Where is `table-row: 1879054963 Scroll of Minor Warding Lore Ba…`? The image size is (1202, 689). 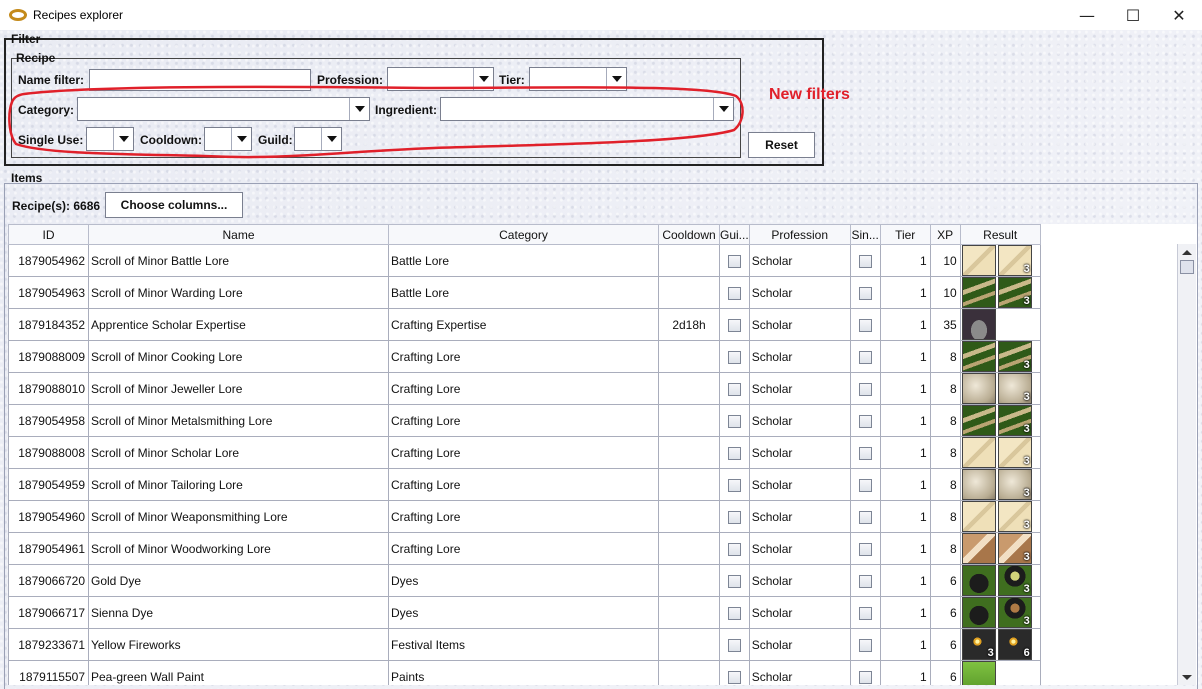 table-row: 1879054963 Scroll of Minor Warding Lore Ba… is located at coordinates (594, 292).